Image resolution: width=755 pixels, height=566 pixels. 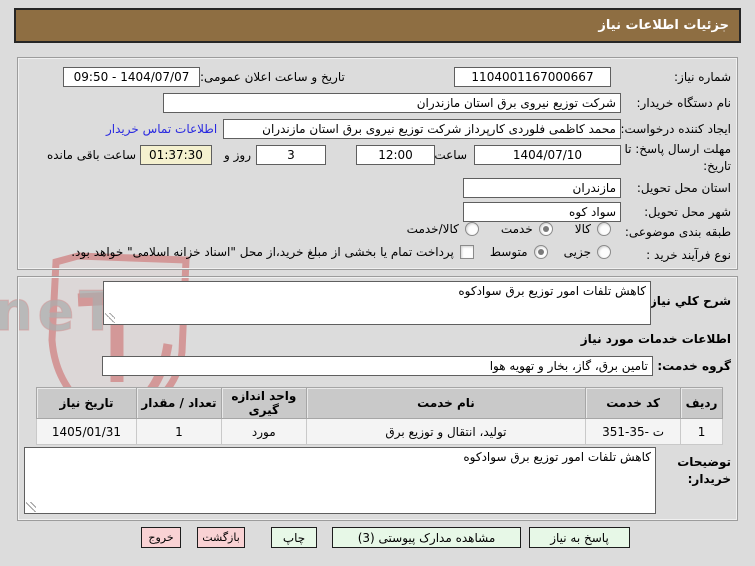 What do you see at coordinates (377, 366) in the screenshot?
I see `service-group-value: تامین برق، گاز، بخار و تهویه هوا` at bounding box center [377, 366].